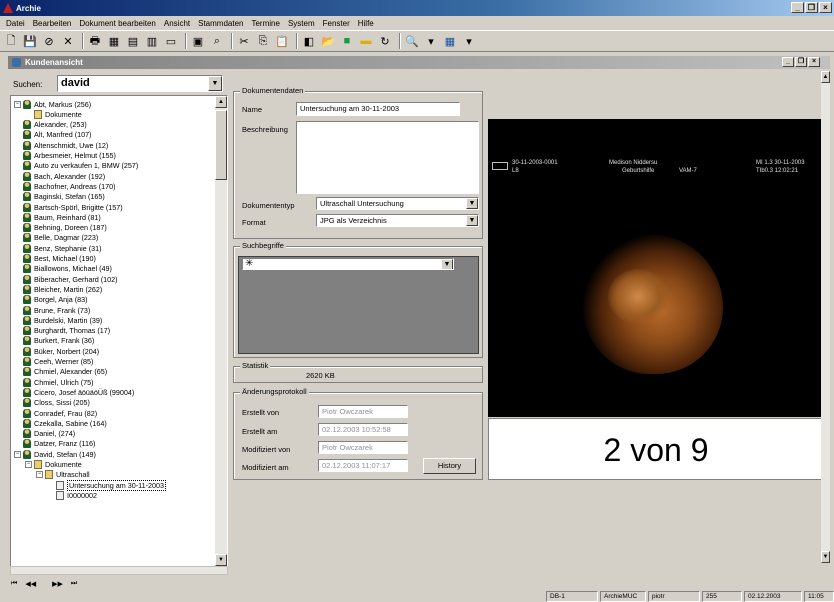  What do you see at coordinates (54, 341) in the screenshot?
I see `tree-person-item: Burkert, Frank (36)` at bounding box center [54, 341].